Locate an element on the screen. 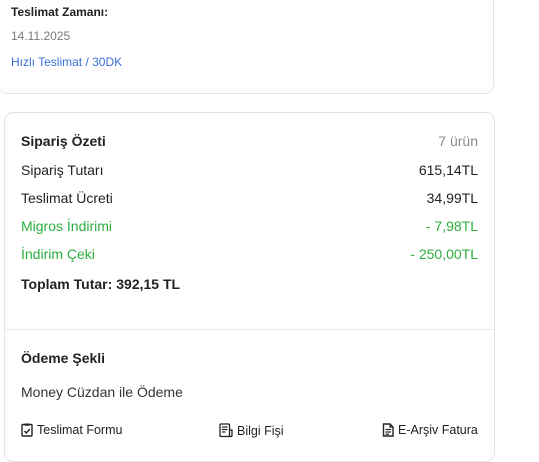 This screenshot has height=462, width=539. delivery-form-link: Teslimat Formu is located at coordinates (71, 430).